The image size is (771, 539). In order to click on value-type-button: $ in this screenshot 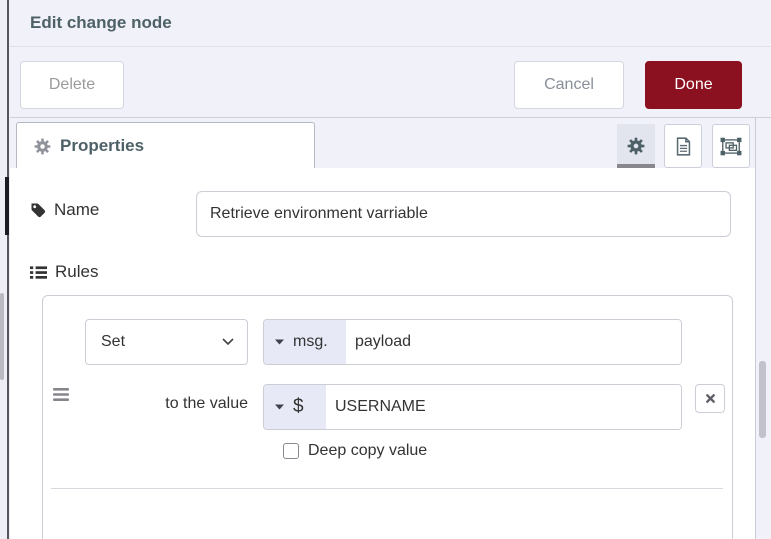, I will do `click(295, 407)`.